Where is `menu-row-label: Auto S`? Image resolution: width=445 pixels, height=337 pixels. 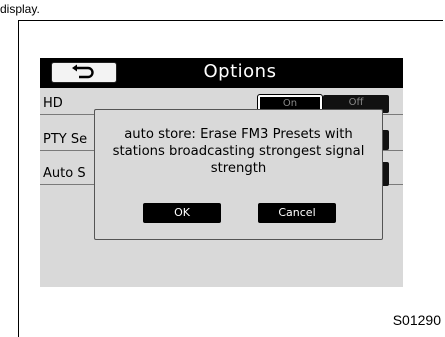
menu-row-label: Auto S is located at coordinates (64, 173).